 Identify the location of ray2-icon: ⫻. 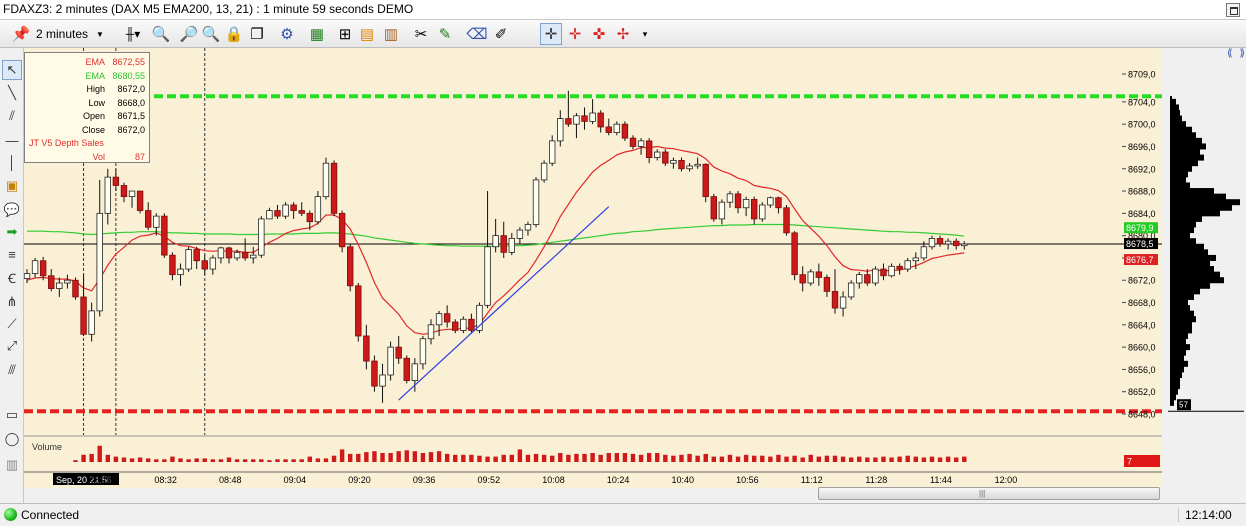
(12, 370).